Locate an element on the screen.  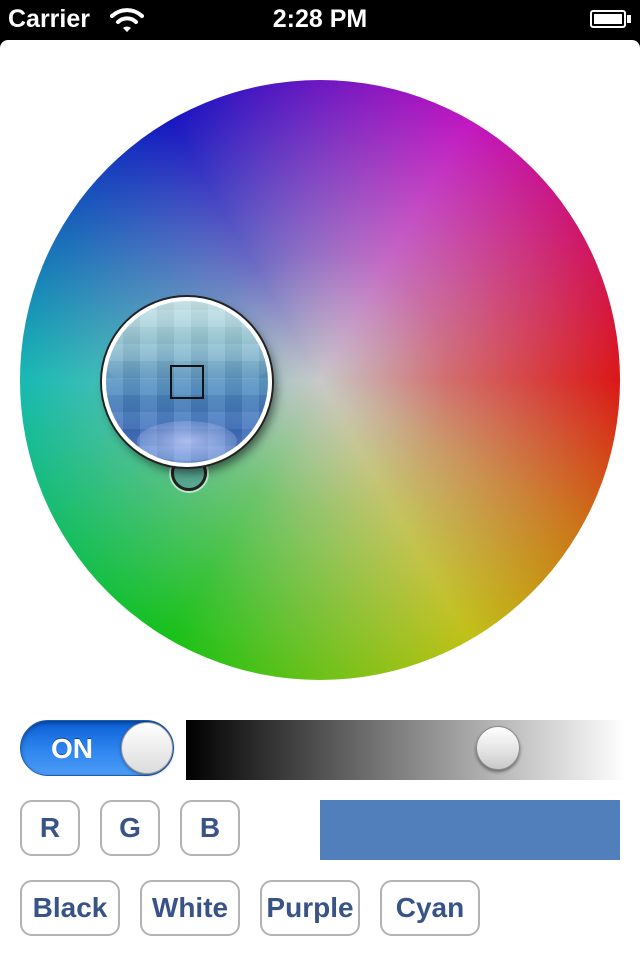
status-bar: Carrier 2:28 PM is located at coordinates (320, 20).